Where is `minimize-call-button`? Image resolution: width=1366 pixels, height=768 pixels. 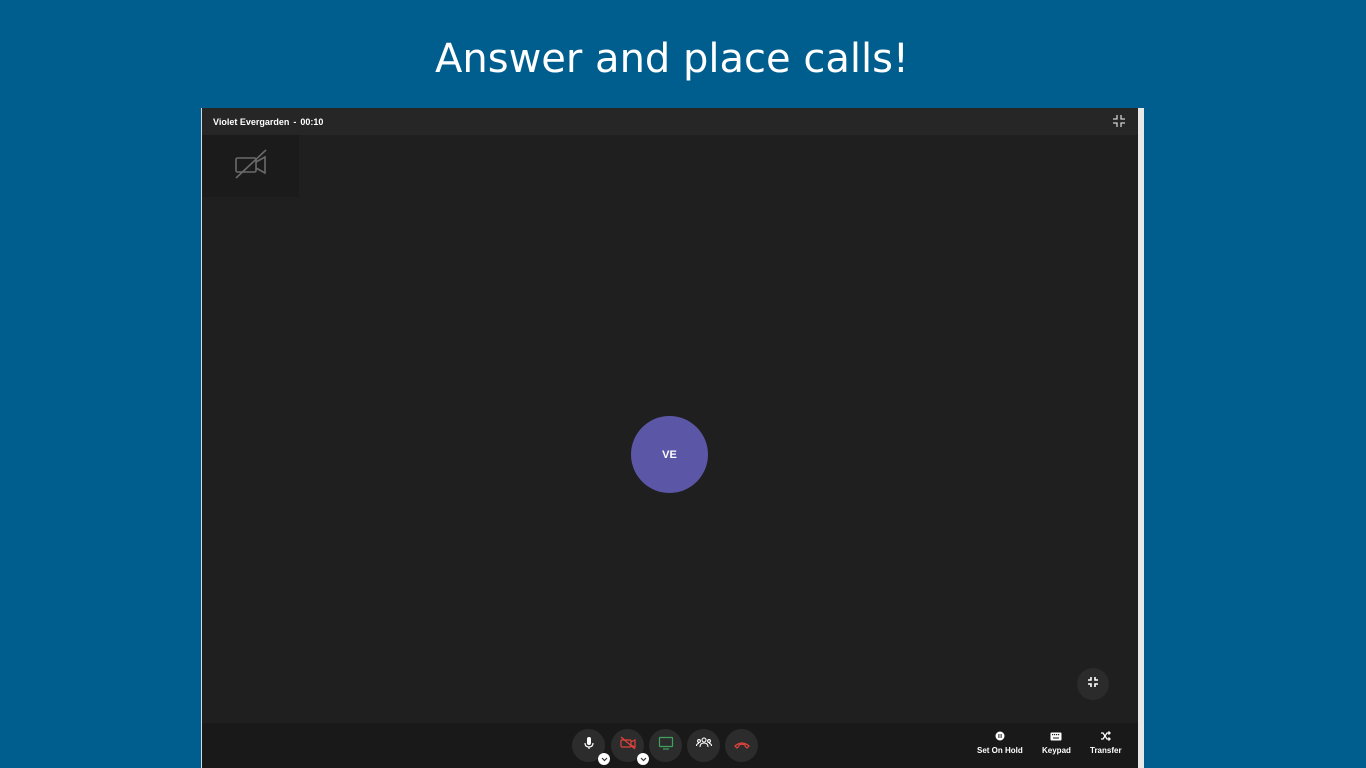 minimize-call-button is located at coordinates (1093, 684).